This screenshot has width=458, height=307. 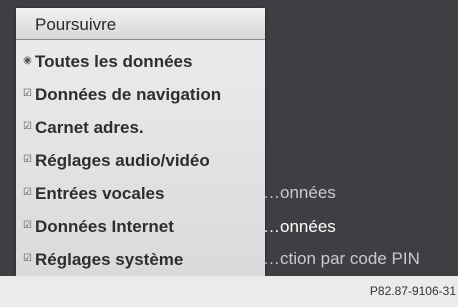 I want to click on menu-item-label: Réglages système, so click(x=109, y=259).